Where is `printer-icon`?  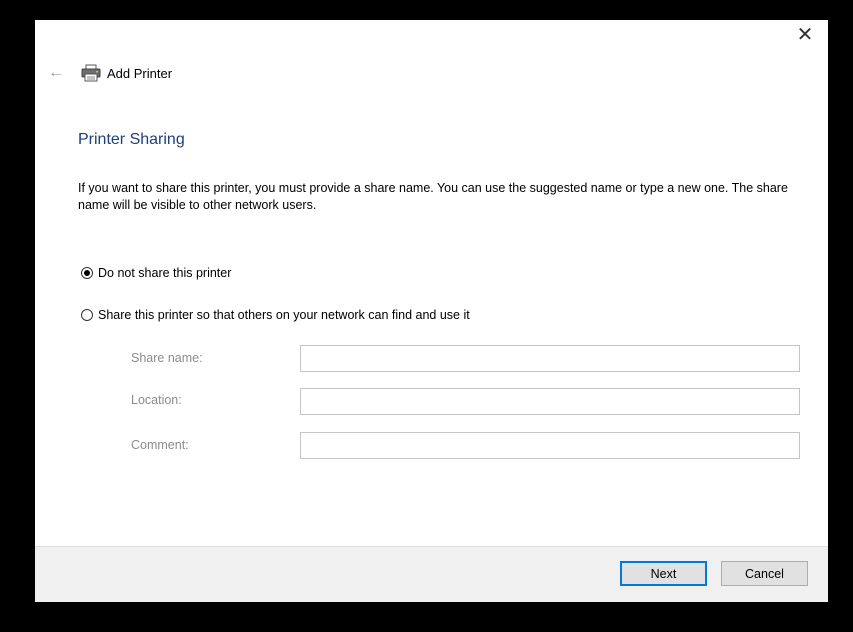
printer-icon is located at coordinates (91, 73).